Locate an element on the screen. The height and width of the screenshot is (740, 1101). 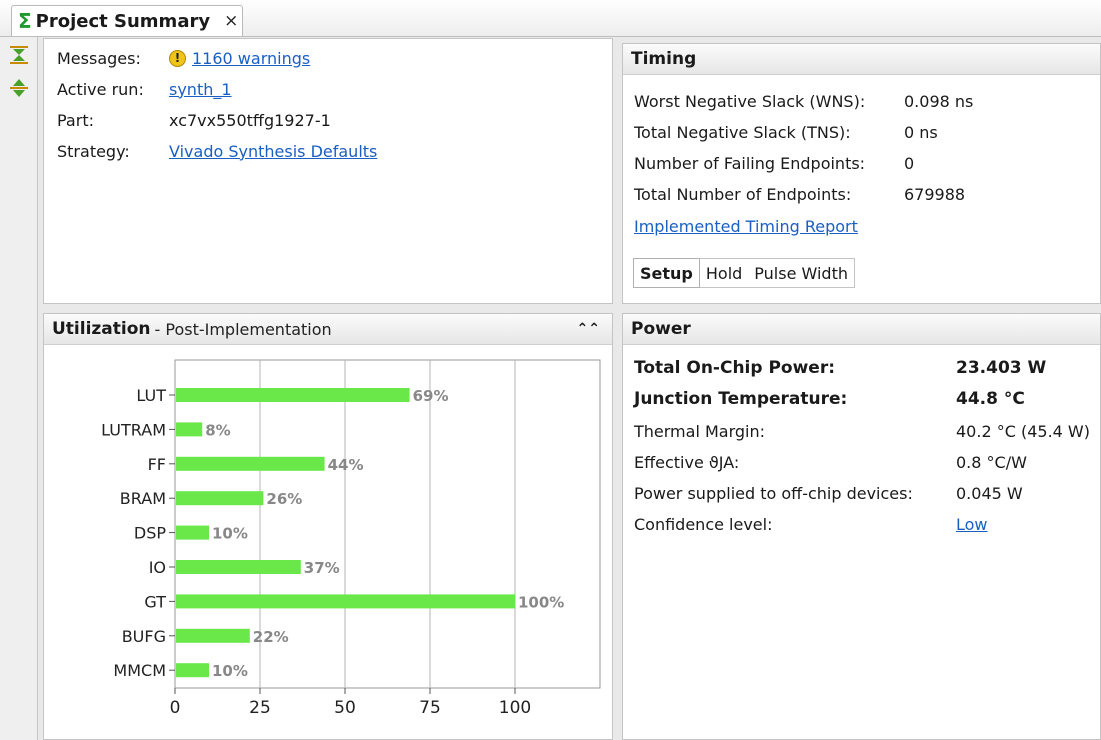
timing-label: Number of Failing Endpoints: is located at coordinates (750, 163).